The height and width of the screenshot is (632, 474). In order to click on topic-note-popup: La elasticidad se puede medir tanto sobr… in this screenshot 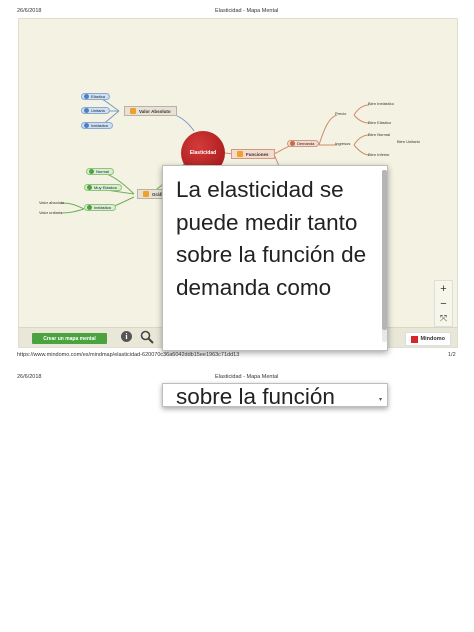, I will do `click(275, 258)`.